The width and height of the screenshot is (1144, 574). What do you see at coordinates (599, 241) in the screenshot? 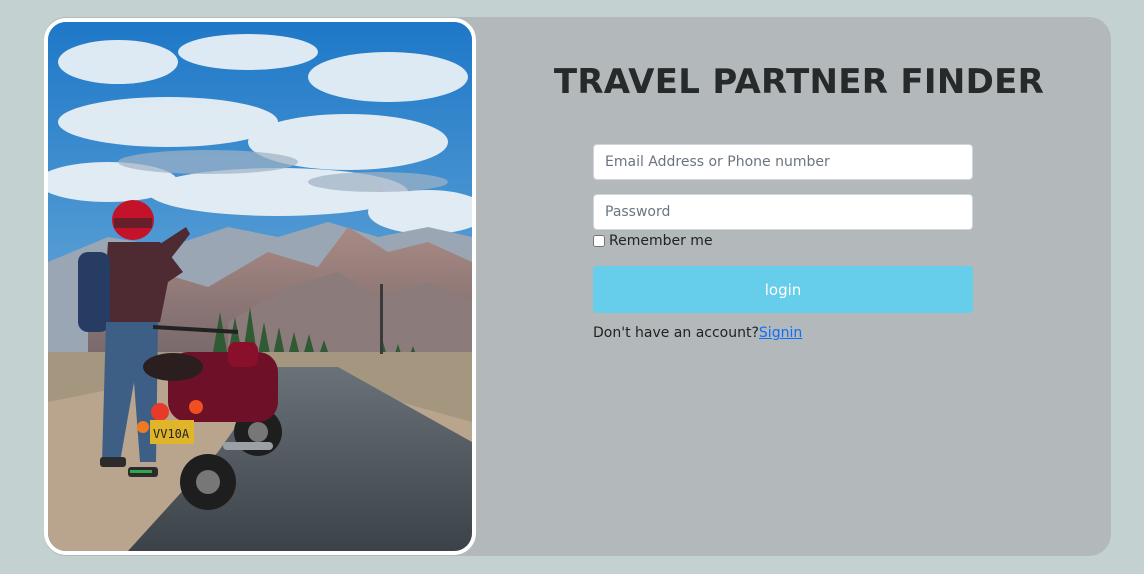
I see `remember-me-checkbox` at bounding box center [599, 241].